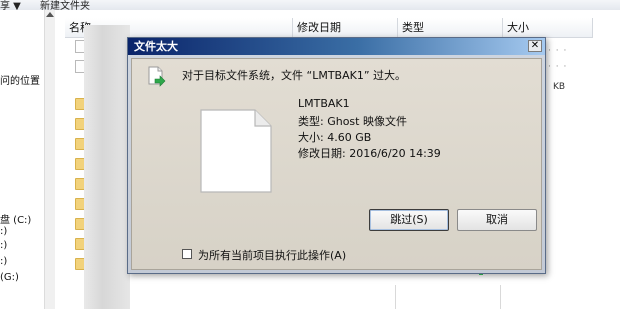  I want to click on dialog-title: 文件太大, so click(156, 46).